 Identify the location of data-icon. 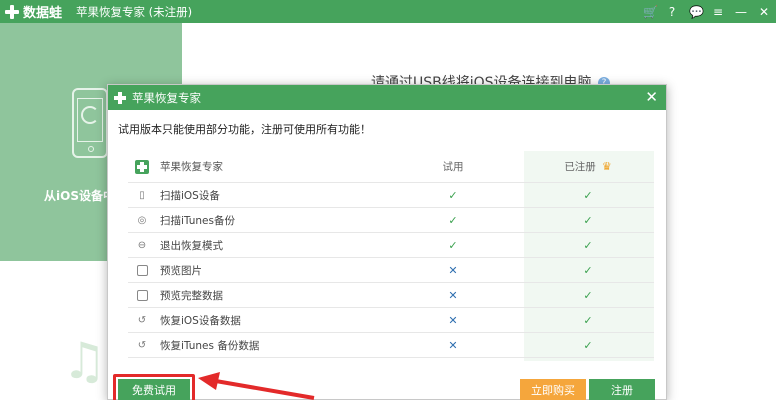
(142, 295).